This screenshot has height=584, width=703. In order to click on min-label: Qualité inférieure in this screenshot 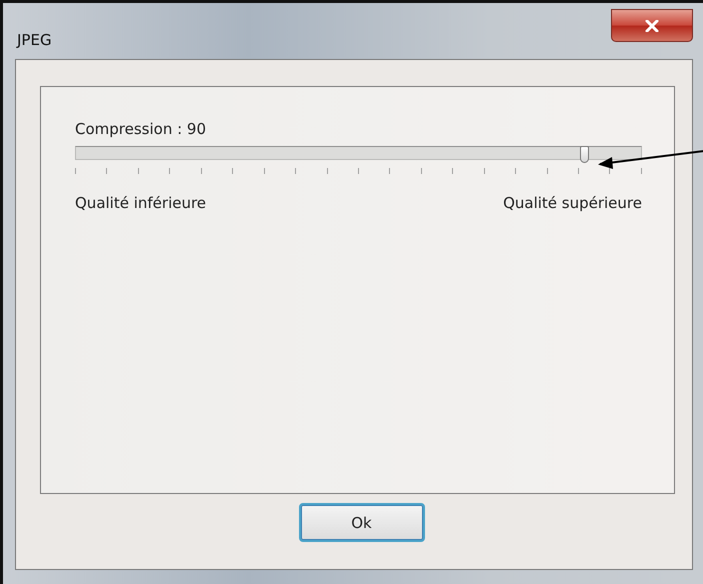, I will do `click(140, 203)`.